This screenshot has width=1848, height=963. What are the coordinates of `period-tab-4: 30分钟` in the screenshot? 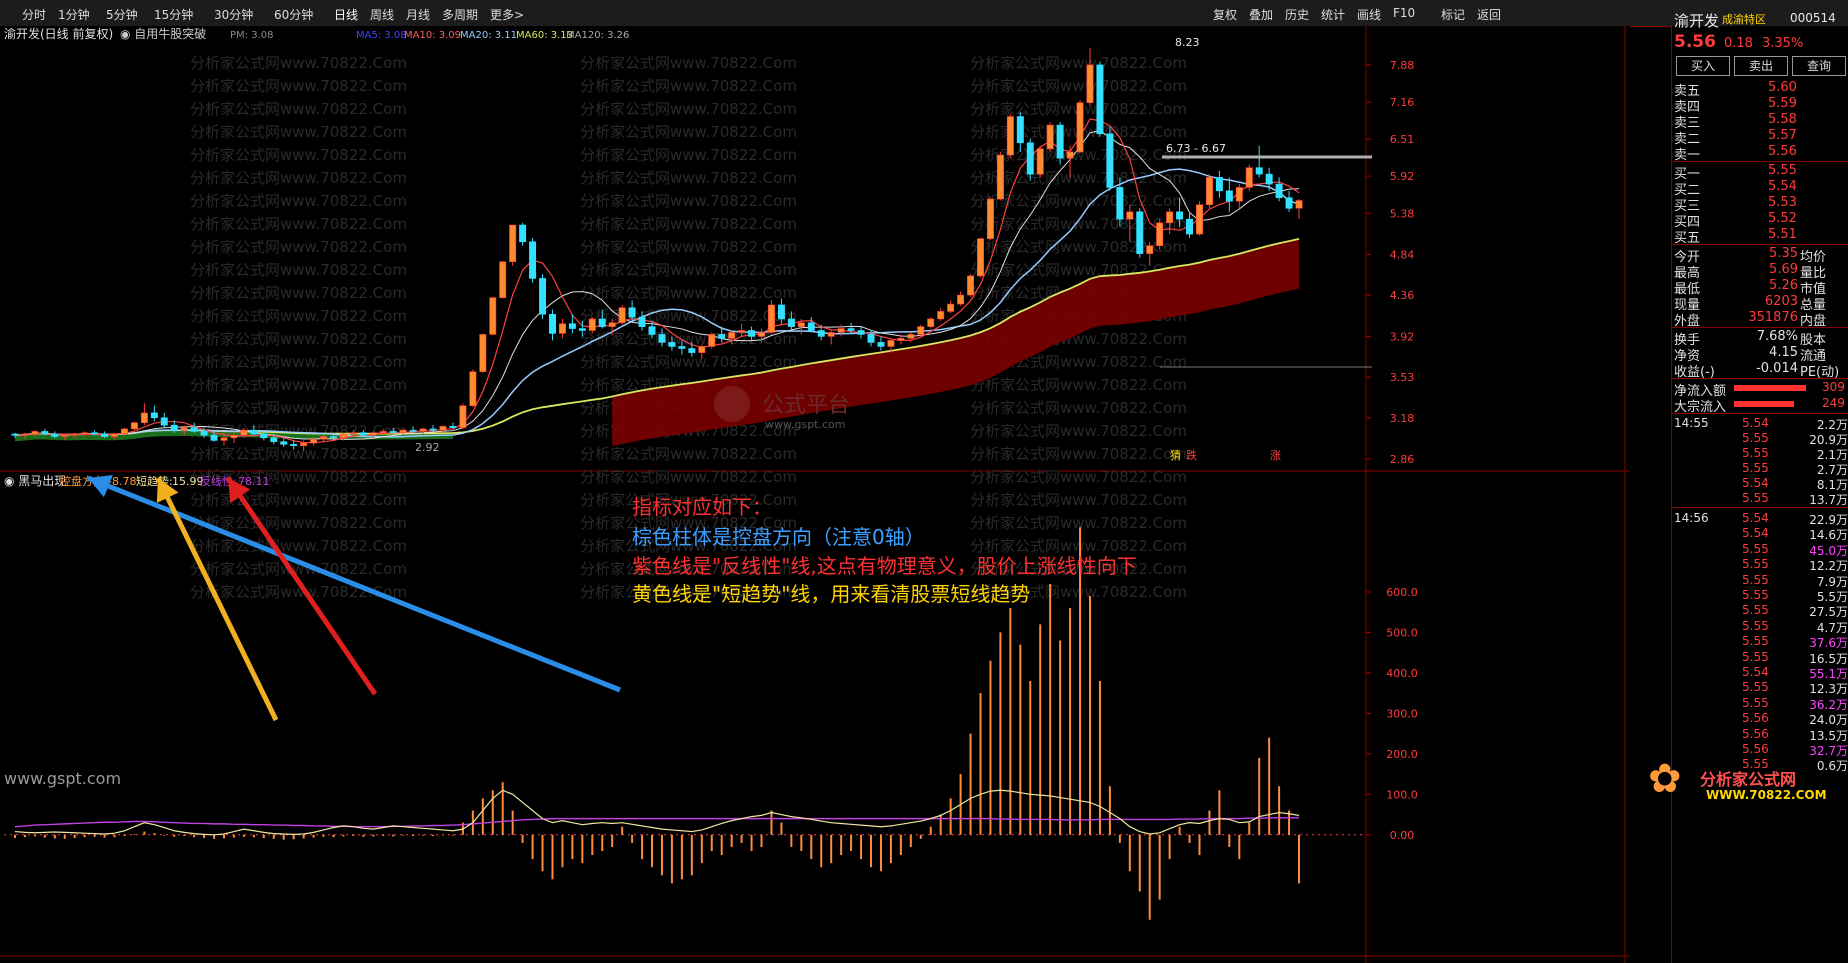 It's located at (233, 14).